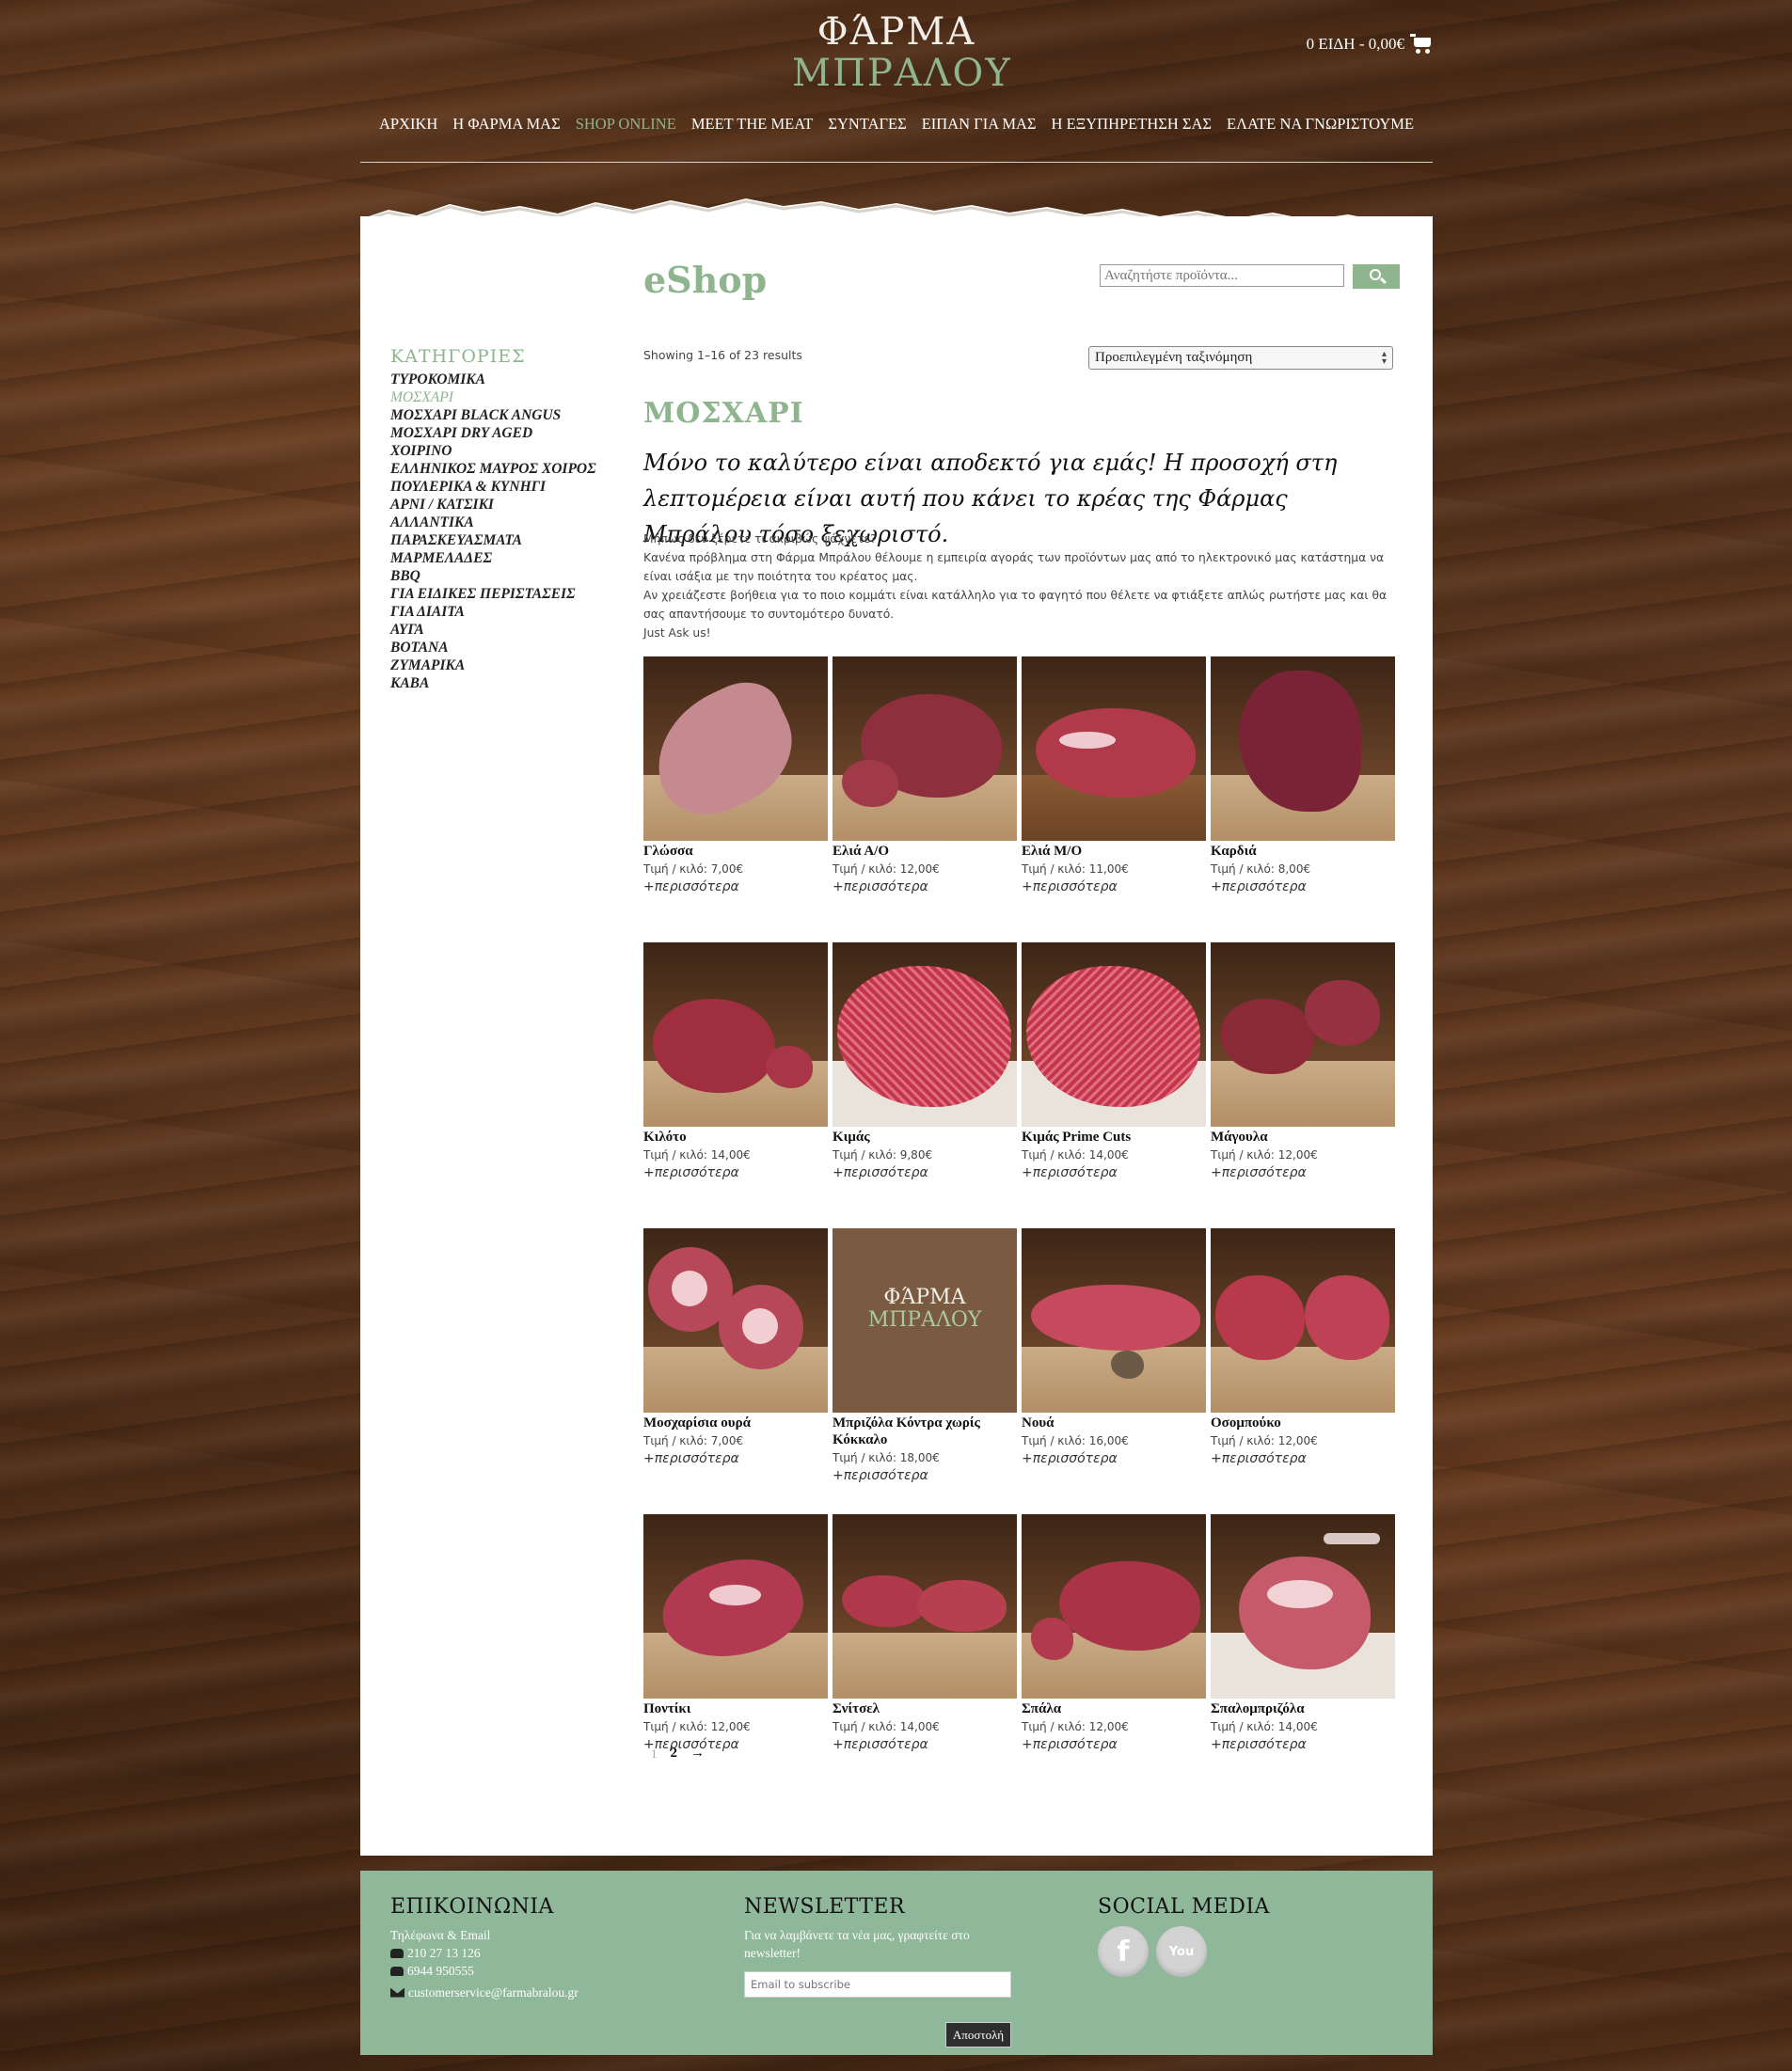 This screenshot has height=2071, width=1792. Describe the element at coordinates (503, 612) in the screenshot. I see `category-link: ΓΙΑ ΔΙΑΙΤΑ` at that location.